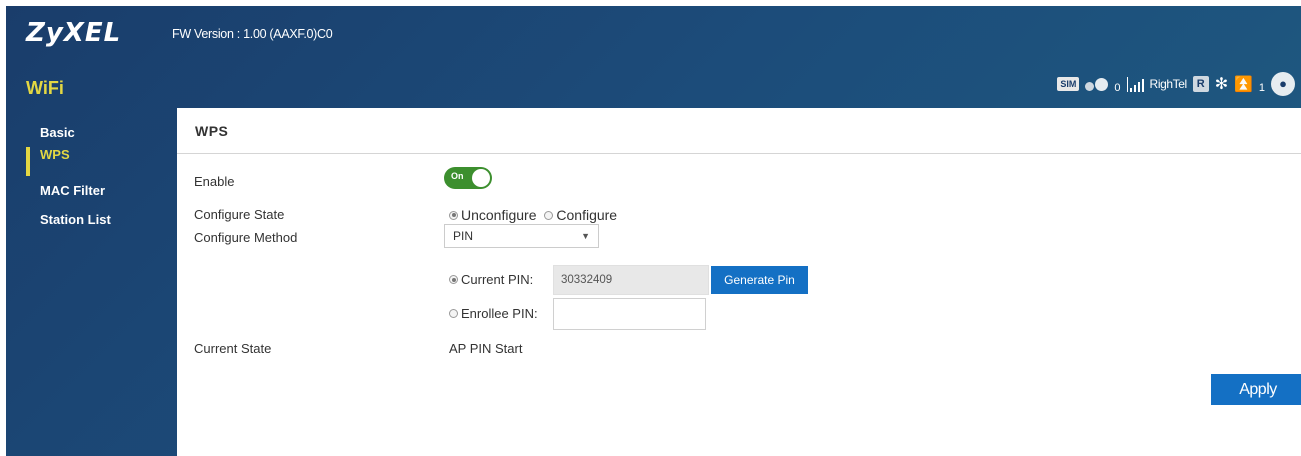  I want to click on enrollee-pin-option: Enrollee PIN:, so click(493, 313).